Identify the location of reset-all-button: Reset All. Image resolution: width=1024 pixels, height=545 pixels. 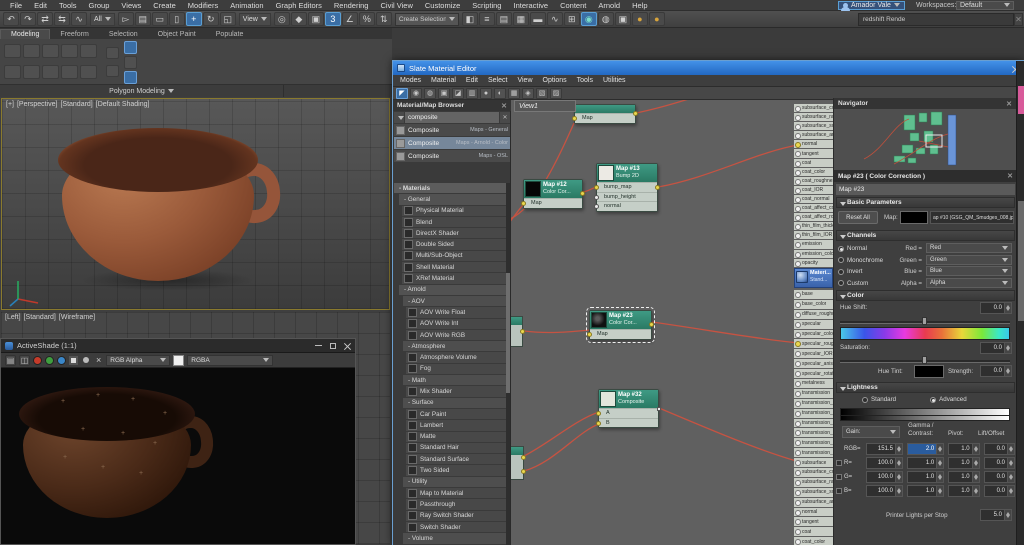
(858, 217).